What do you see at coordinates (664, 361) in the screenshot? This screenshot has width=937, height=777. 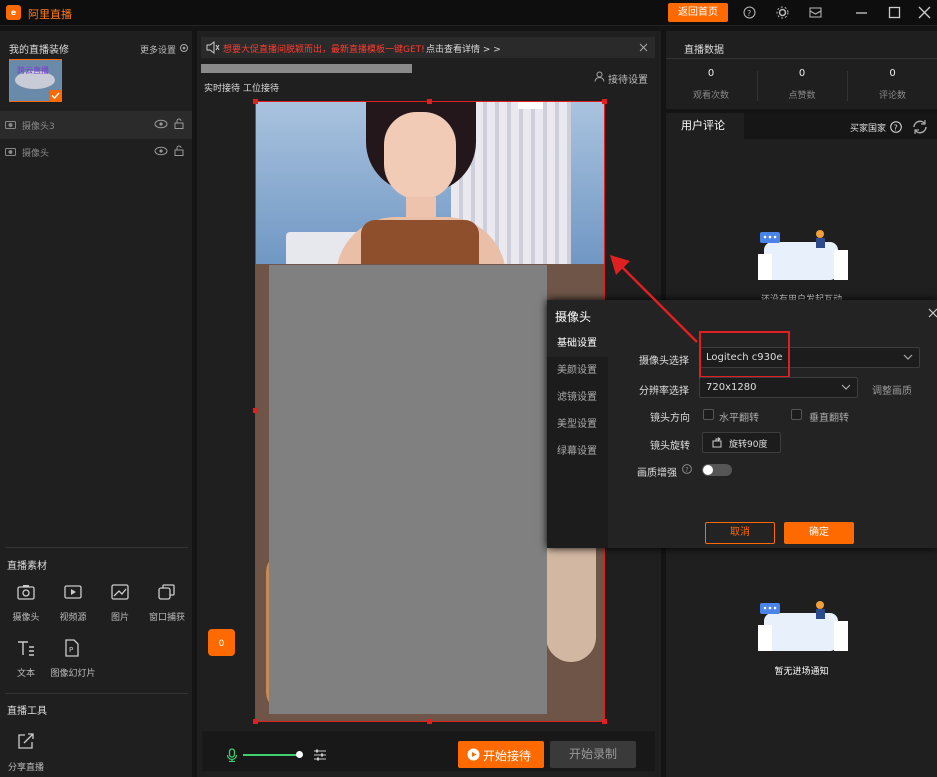 I see `camera-select-label: 摄像头选择` at bounding box center [664, 361].